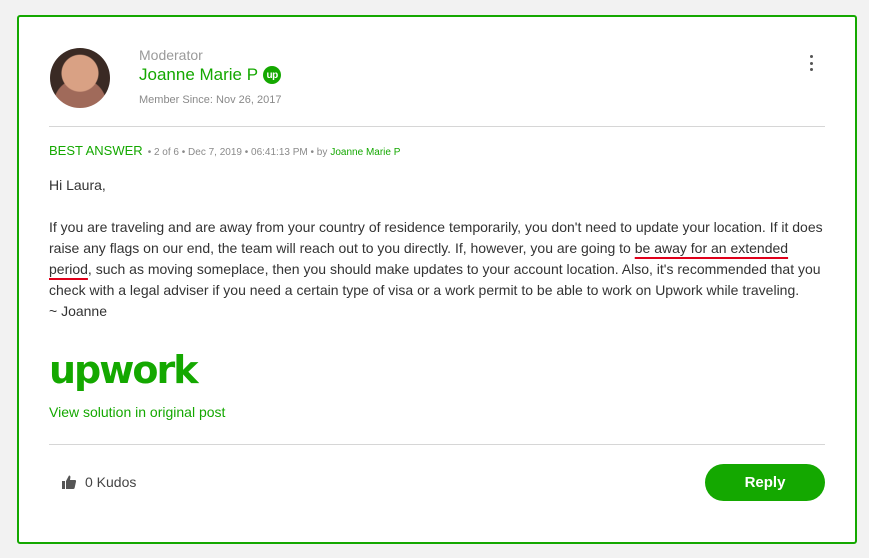 This screenshot has height=558, width=869. What do you see at coordinates (210, 100) in the screenshot?
I see `member-since: Member Since: Nov 26, 2017` at bounding box center [210, 100].